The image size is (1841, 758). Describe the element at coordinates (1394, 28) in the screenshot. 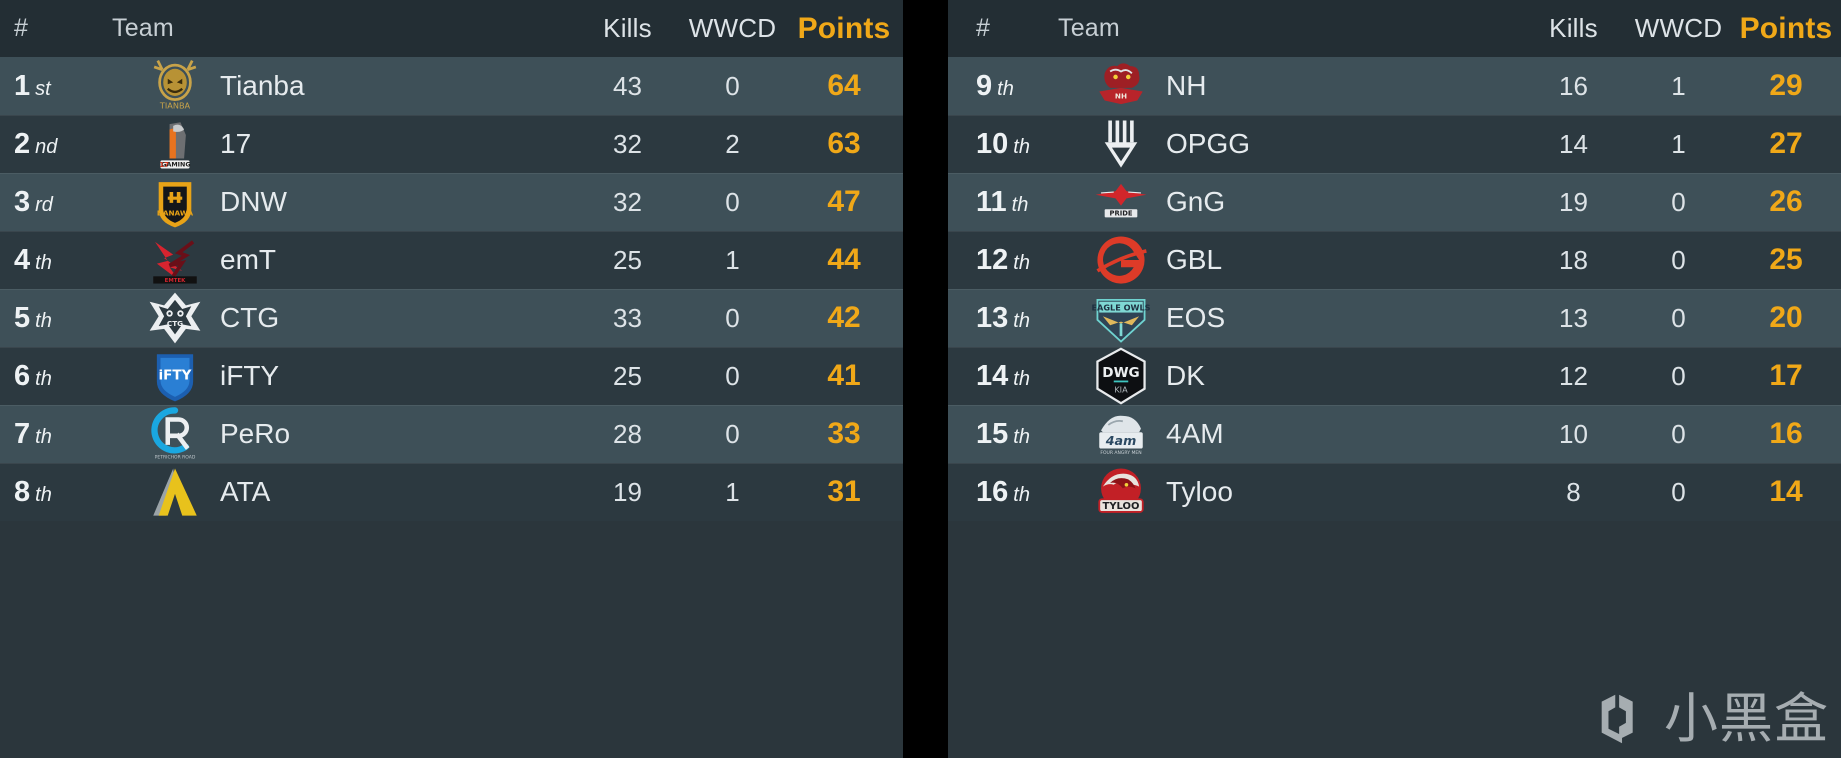

I see `table-header-right: # Team Kills WWCD Points` at that location.